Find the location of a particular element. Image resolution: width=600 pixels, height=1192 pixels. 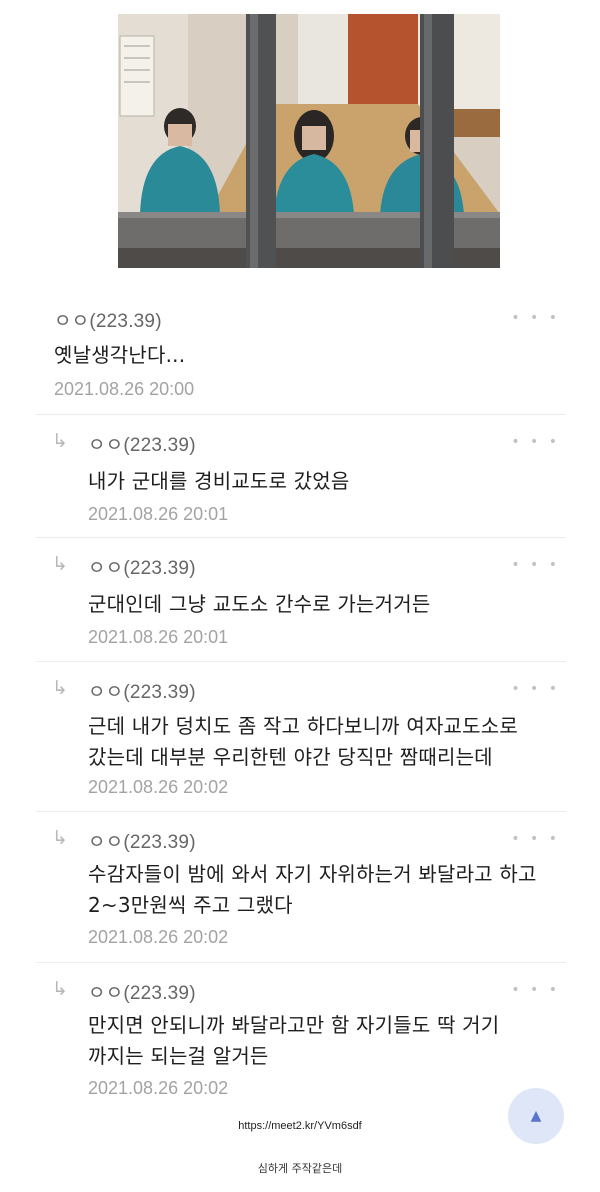

scroll-top-button: ▲ is located at coordinates (536, 1116).